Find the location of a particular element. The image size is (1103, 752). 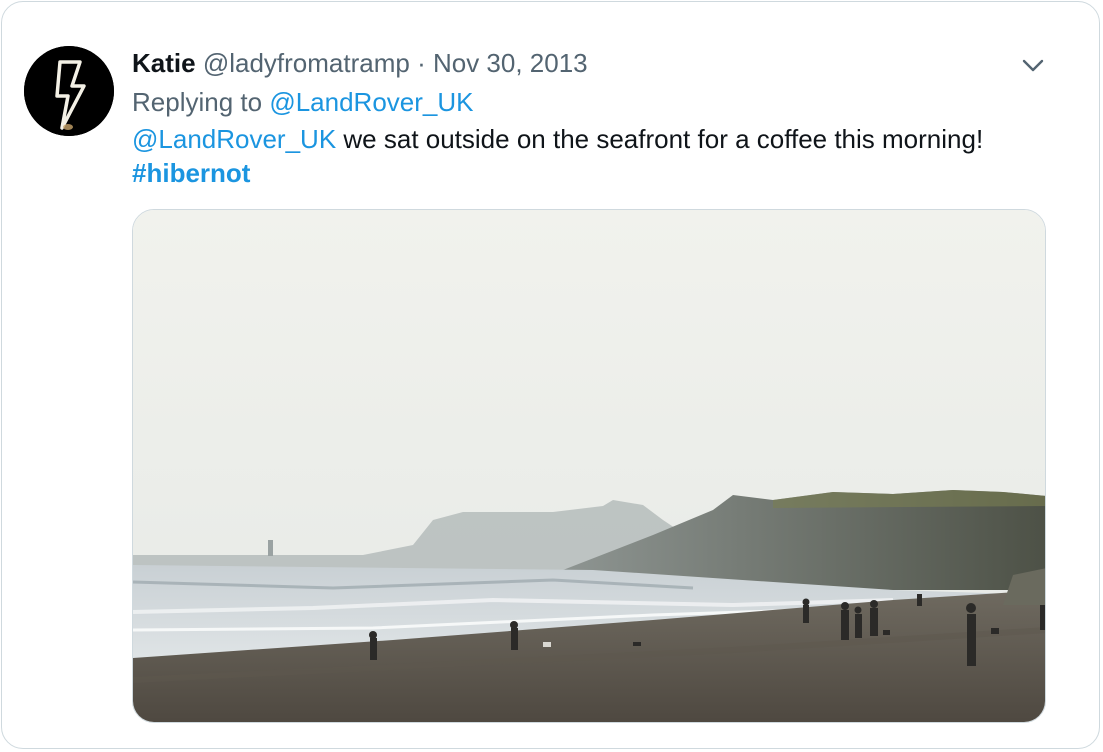

replying-to: Replying to @LandRover_UK is located at coordinates (302, 102).